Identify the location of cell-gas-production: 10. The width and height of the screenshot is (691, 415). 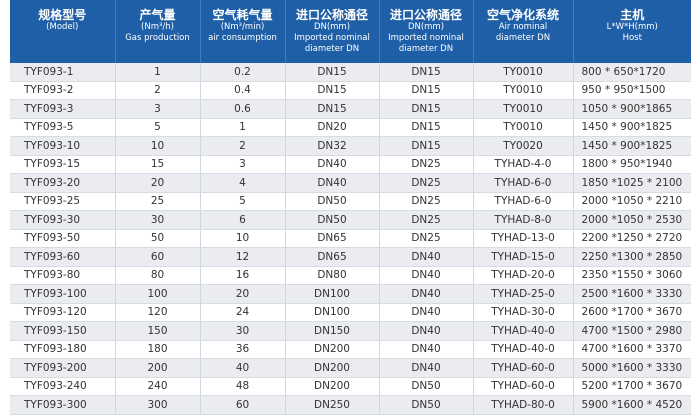
(157, 146).